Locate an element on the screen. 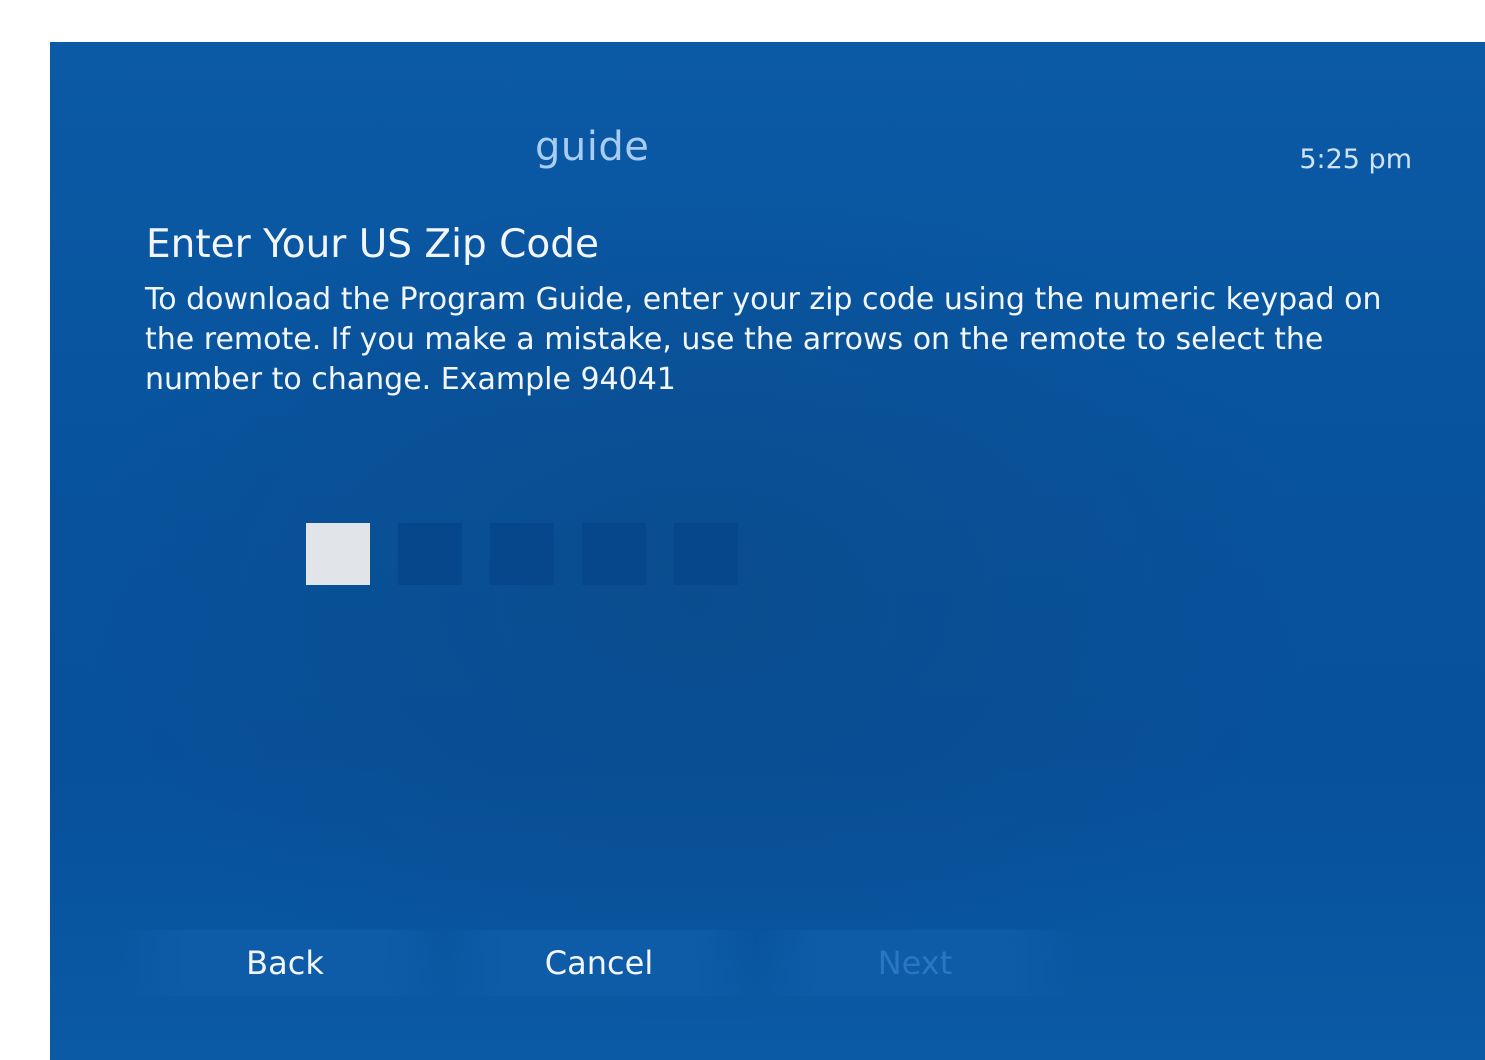 The width and height of the screenshot is (1485, 1060). clock: 5:25 pm is located at coordinates (1355, 159).